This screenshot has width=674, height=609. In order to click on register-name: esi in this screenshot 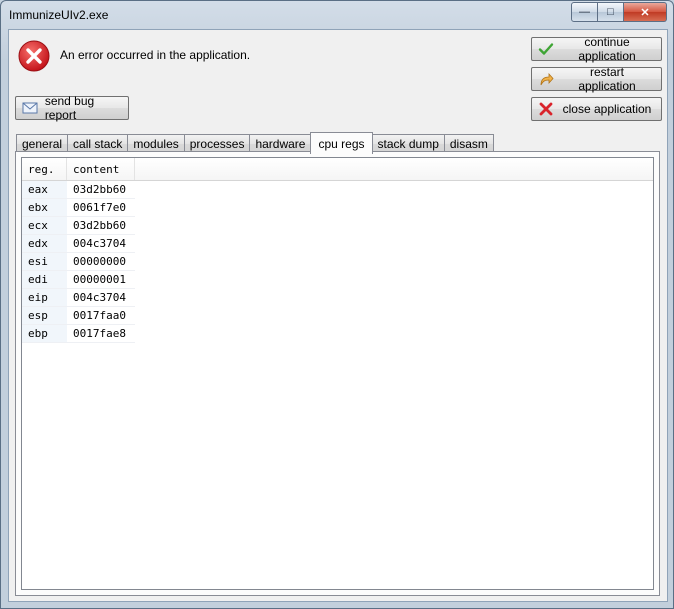, I will do `click(44, 262)`.